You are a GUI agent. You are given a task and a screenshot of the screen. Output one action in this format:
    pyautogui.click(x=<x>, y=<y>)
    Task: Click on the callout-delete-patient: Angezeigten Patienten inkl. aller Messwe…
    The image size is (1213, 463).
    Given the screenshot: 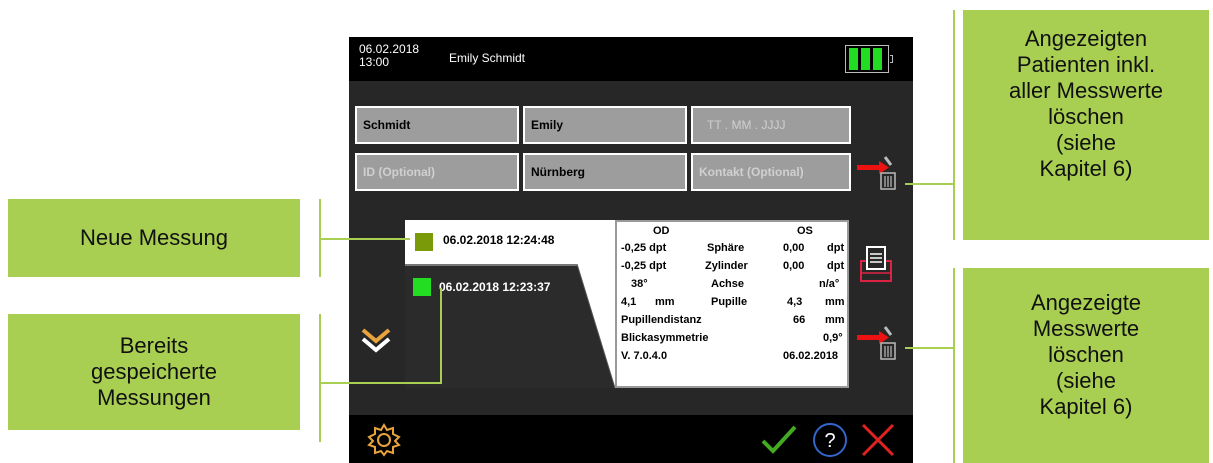 What is the action you would take?
    pyautogui.click(x=1086, y=125)
    